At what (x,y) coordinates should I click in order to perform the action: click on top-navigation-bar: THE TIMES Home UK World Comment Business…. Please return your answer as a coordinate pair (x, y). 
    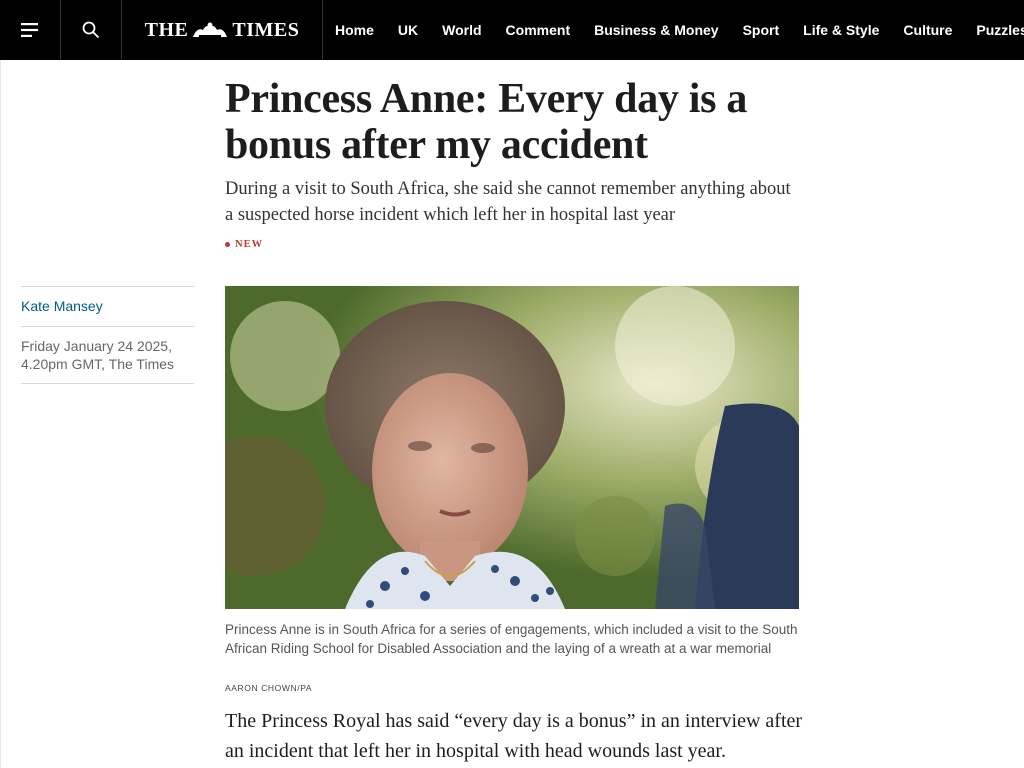
    Looking at the image, I should click on (512, 30).